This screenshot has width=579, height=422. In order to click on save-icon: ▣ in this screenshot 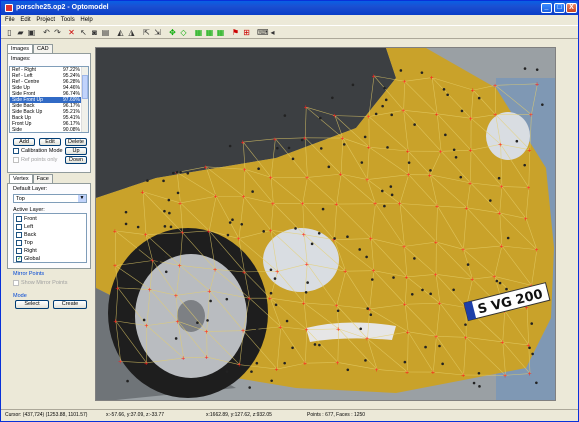, I will do `click(31, 32)`.